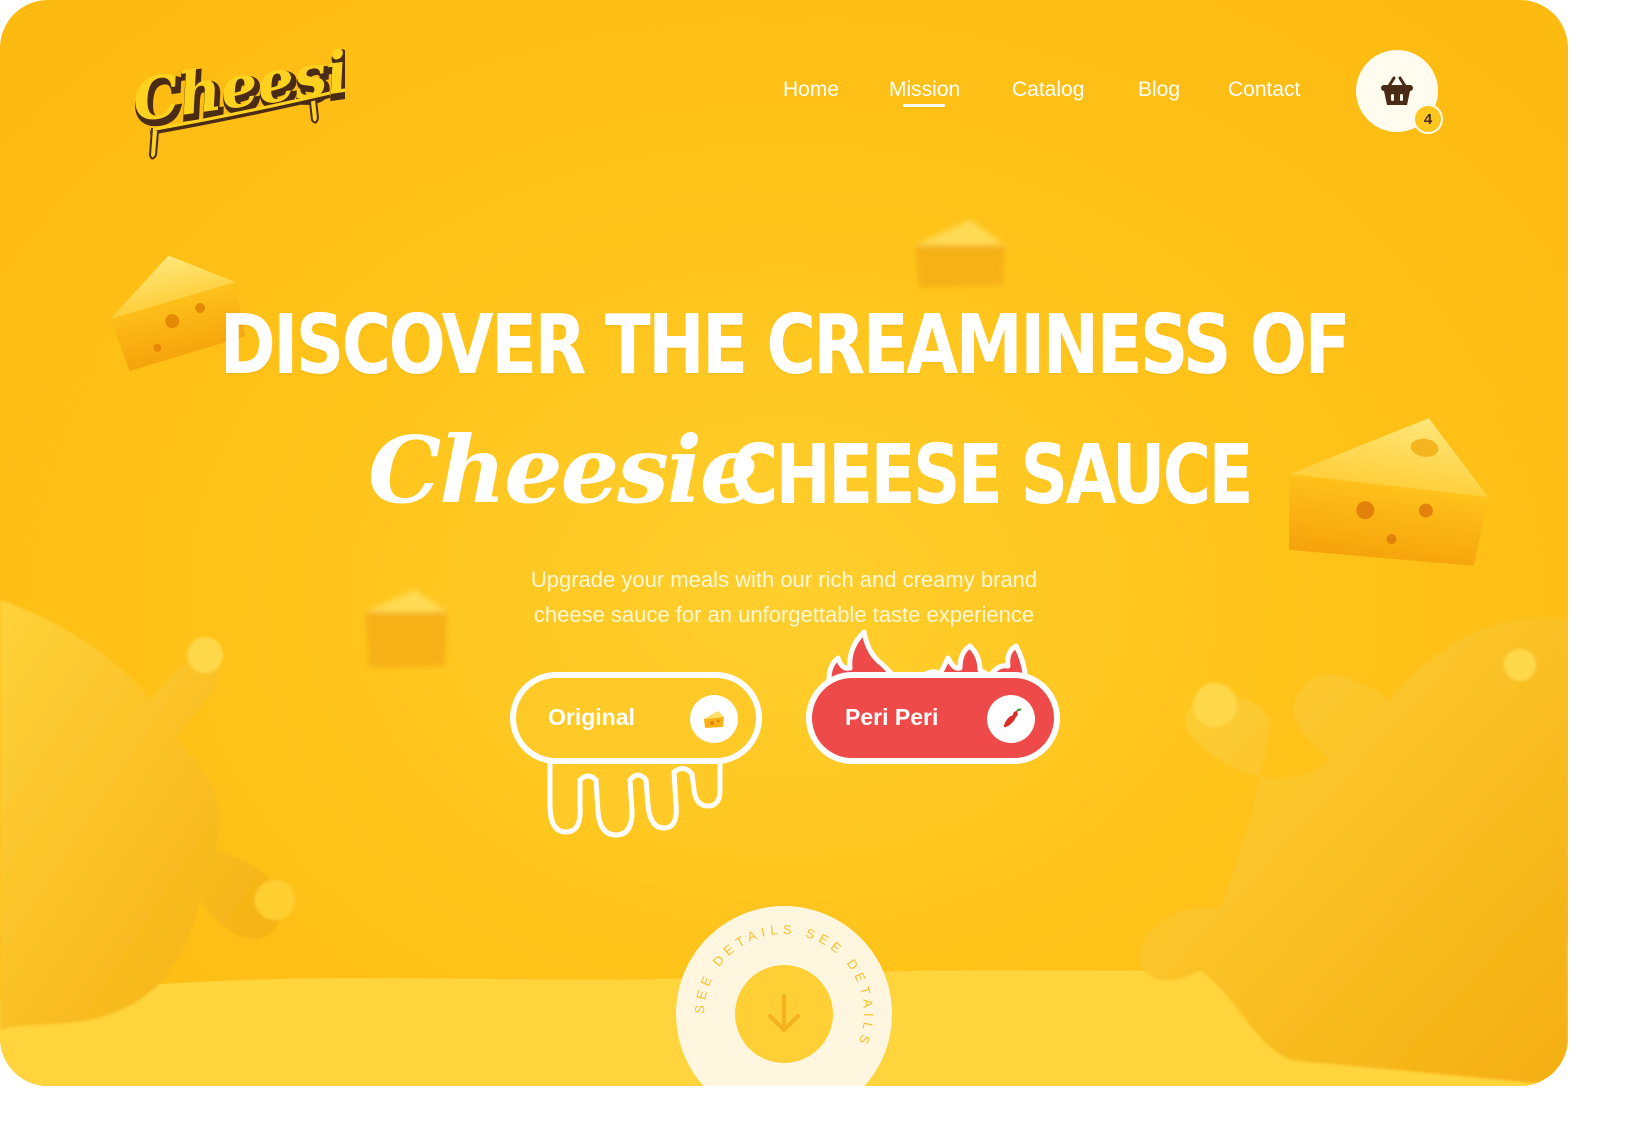  What do you see at coordinates (1011, 719) in the screenshot?
I see `chili-icon` at bounding box center [1011, 719].